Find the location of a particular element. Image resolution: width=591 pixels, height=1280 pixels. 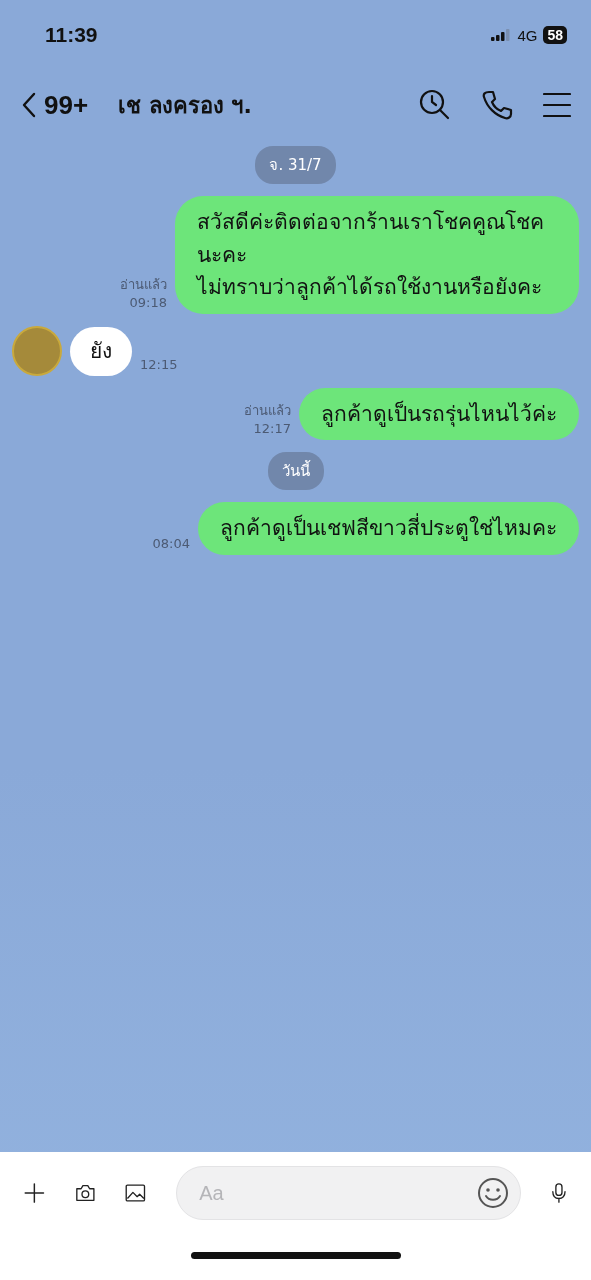

message-bubble: สวัสดีค่ะติดต่อจากร้านเราโชคคูณโชคนะคะ ไม่ทราบว่าลูกค้าได้รถใช้งานหรือยังคะ is located at coordinates (377, 255).